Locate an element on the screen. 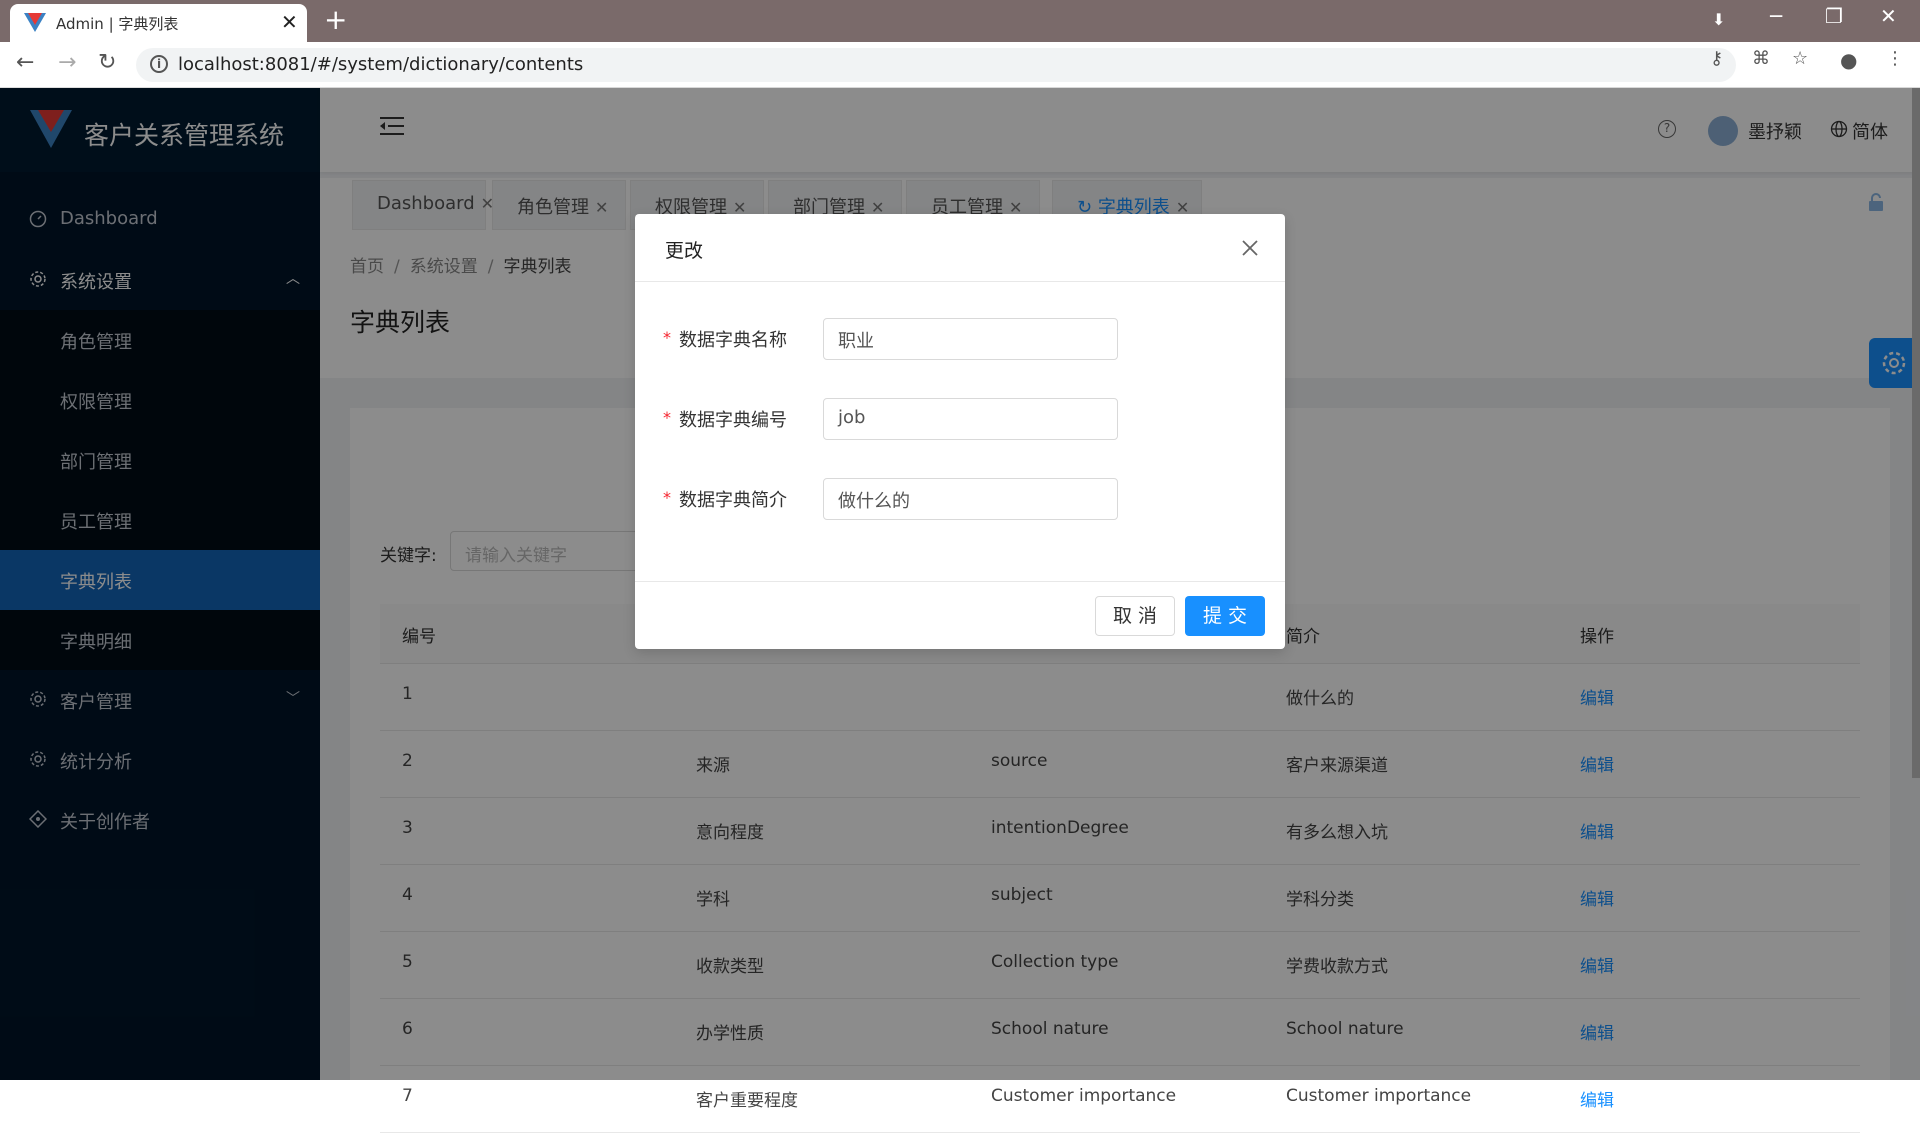 The width and height of the screenshot is (1920, 1133). key-icon: ⚷ is located at coordinates (1716, 58).